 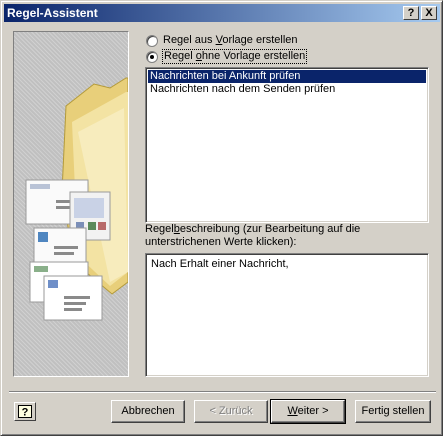 I want to click on title-bar: Regel-Assistent ? X, so click(x=222, y=13).